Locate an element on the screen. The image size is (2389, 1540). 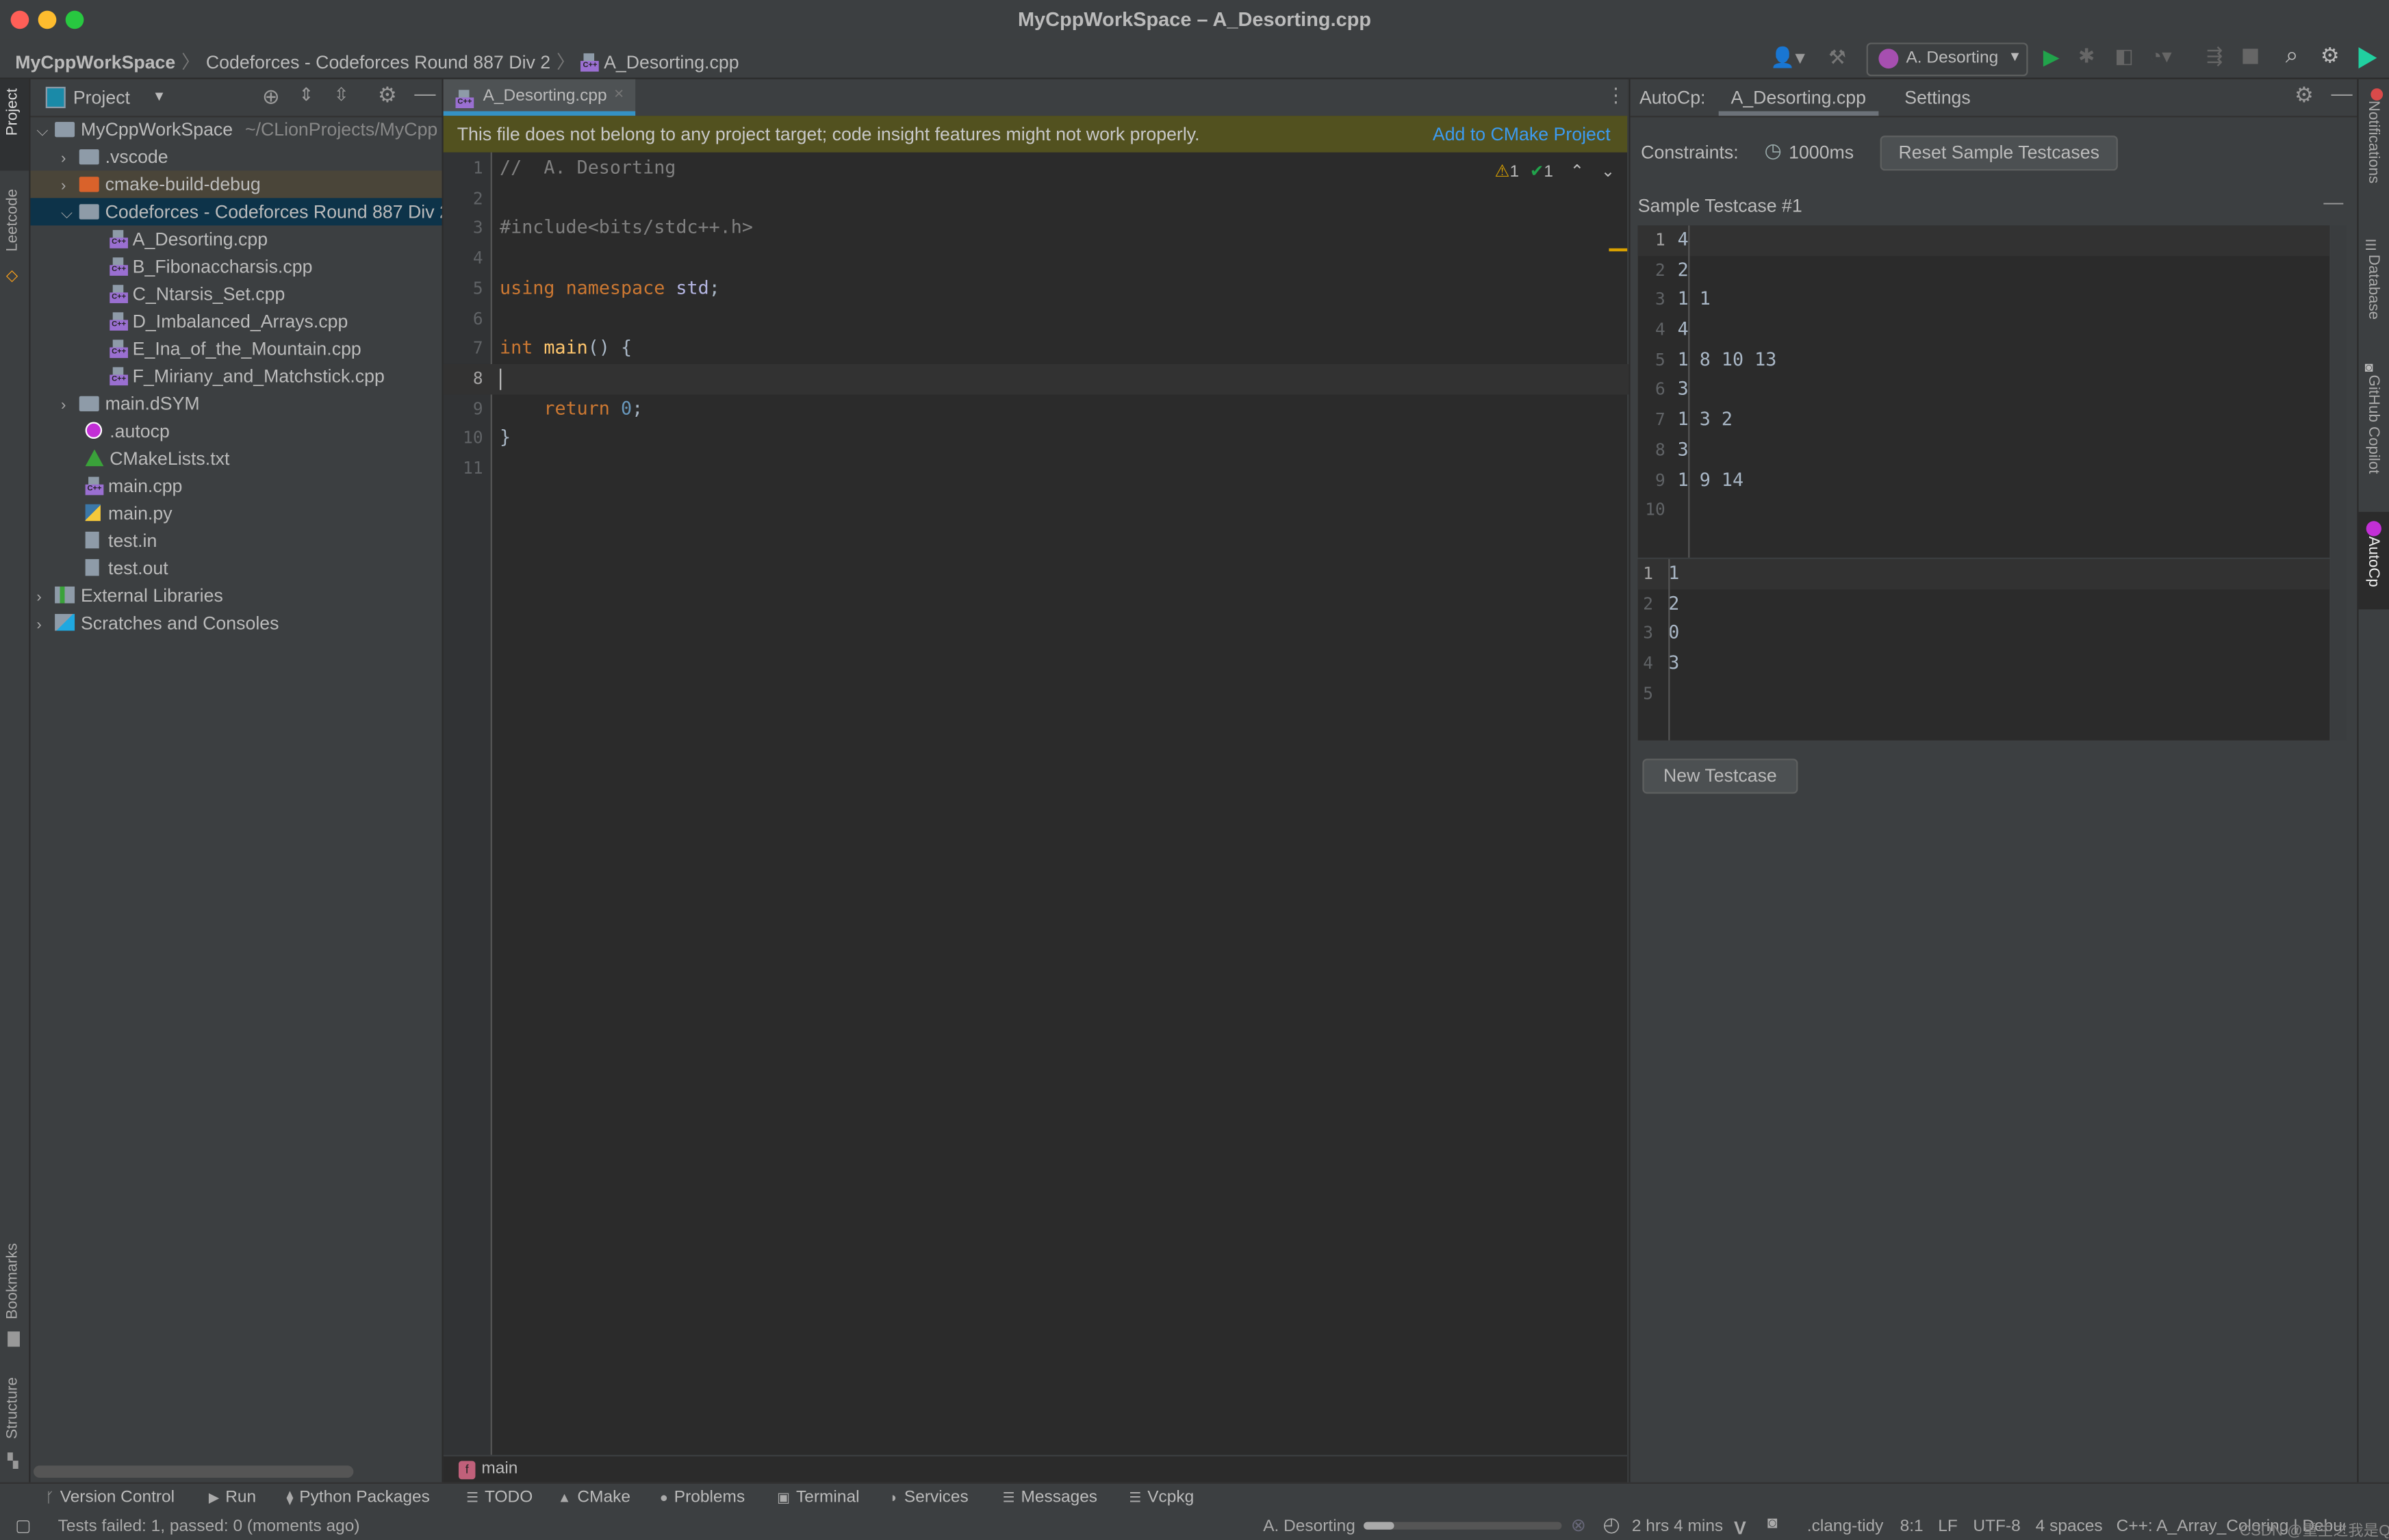
new-testcase-button: New Testcase is located at coordinates (1720, 776).